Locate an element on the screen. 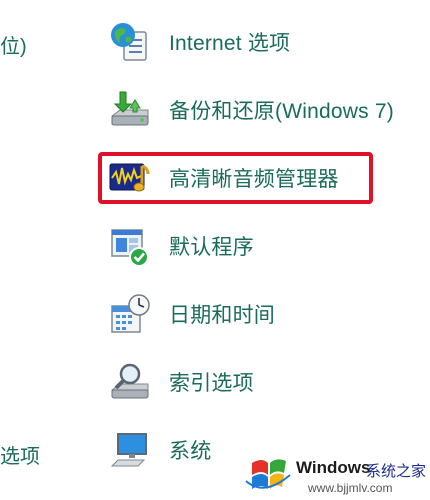 The width and height of the screenshot is (430, 500). control-panel-item-system: 系统 is located at coordinates (159, 450).